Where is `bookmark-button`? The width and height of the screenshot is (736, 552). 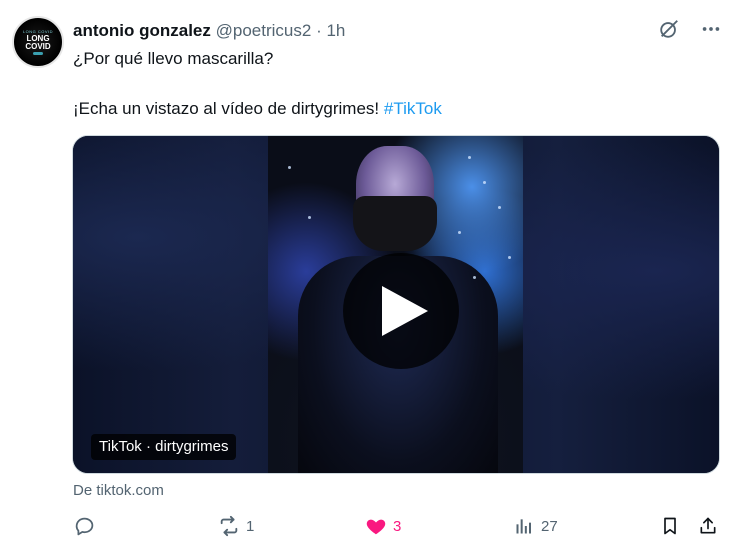
bookmark-button is located at coordinates (670, 526).